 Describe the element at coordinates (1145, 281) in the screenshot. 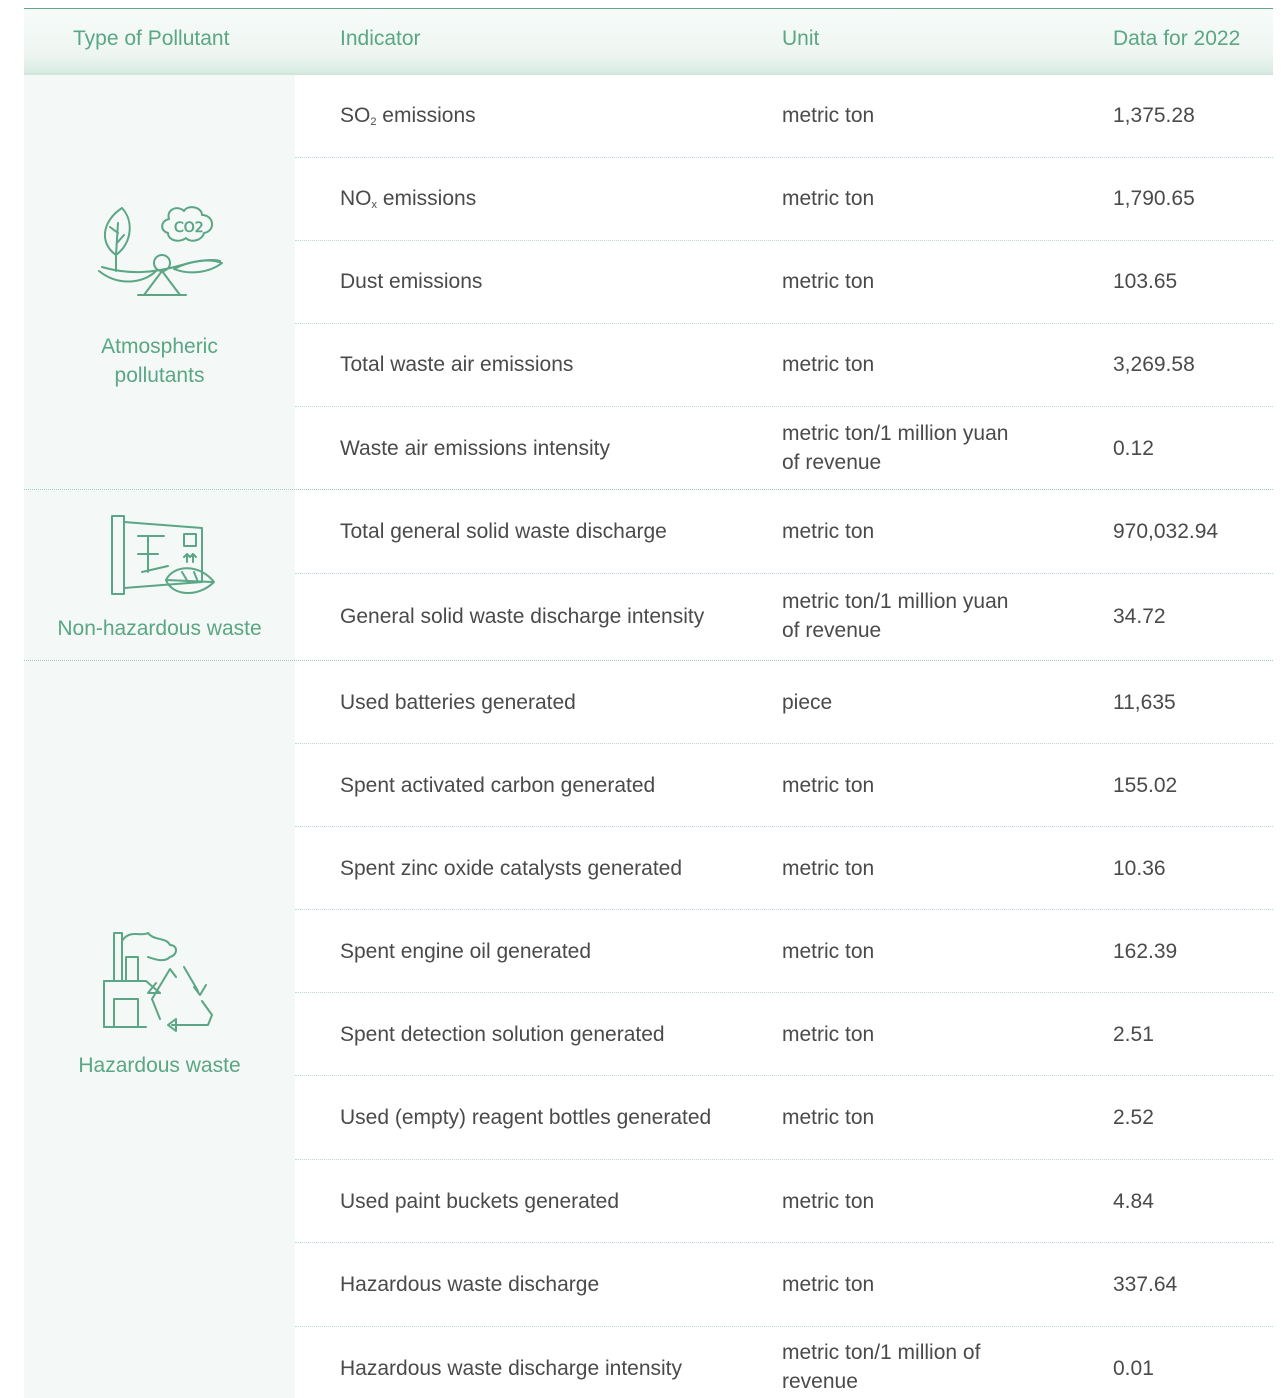

I see `value-cell: 103.65` at that location.